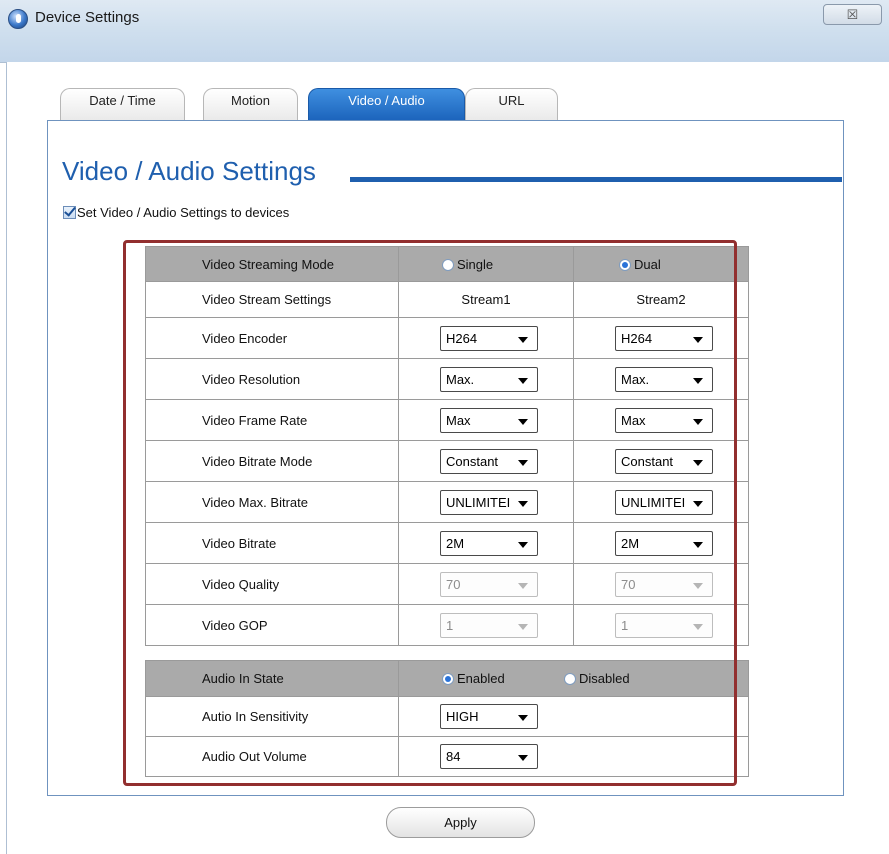  What do you see at coordinates (475, 264) in the screenshot?
I see `single-mode-label: Single` at bounding box center [475, 264].